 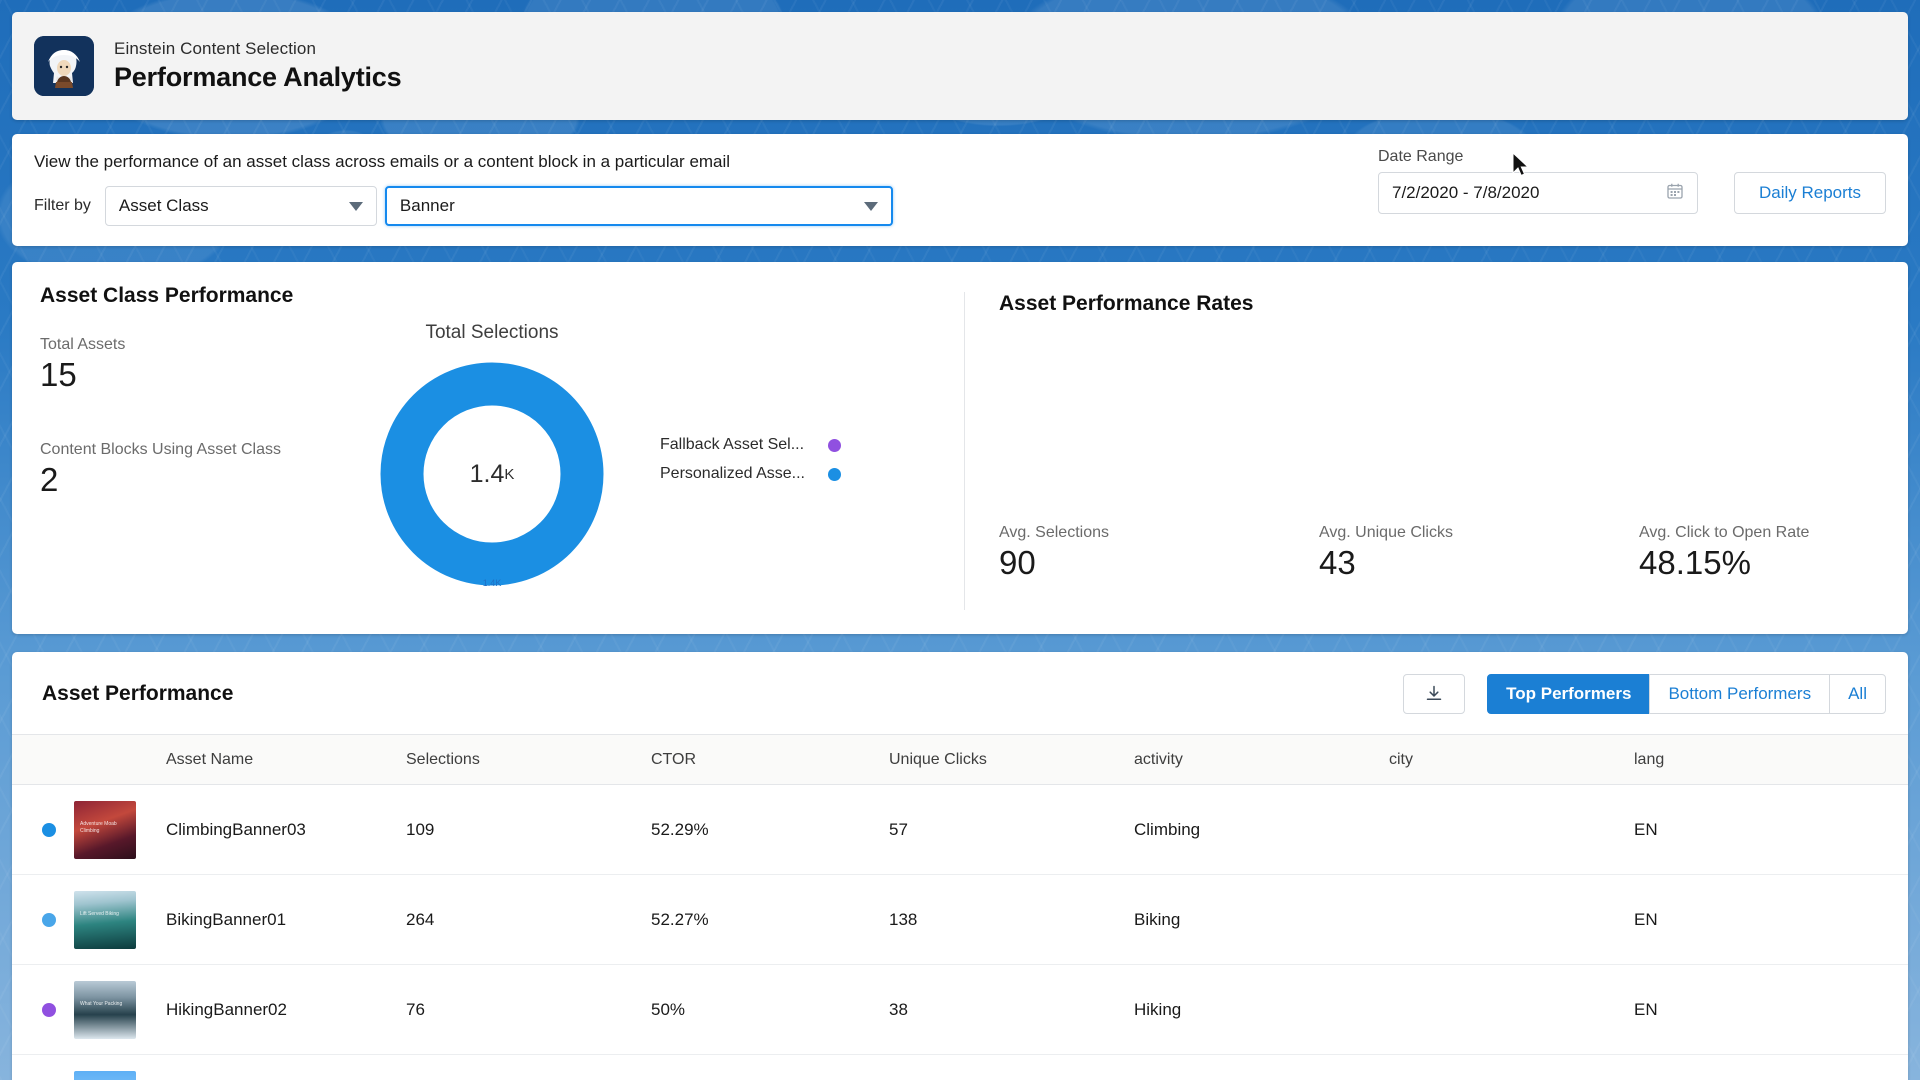 What do you see at coordinates (1511, 760) in the screenshot?
I see `col-city: city` at bounding box center [1511, 760].